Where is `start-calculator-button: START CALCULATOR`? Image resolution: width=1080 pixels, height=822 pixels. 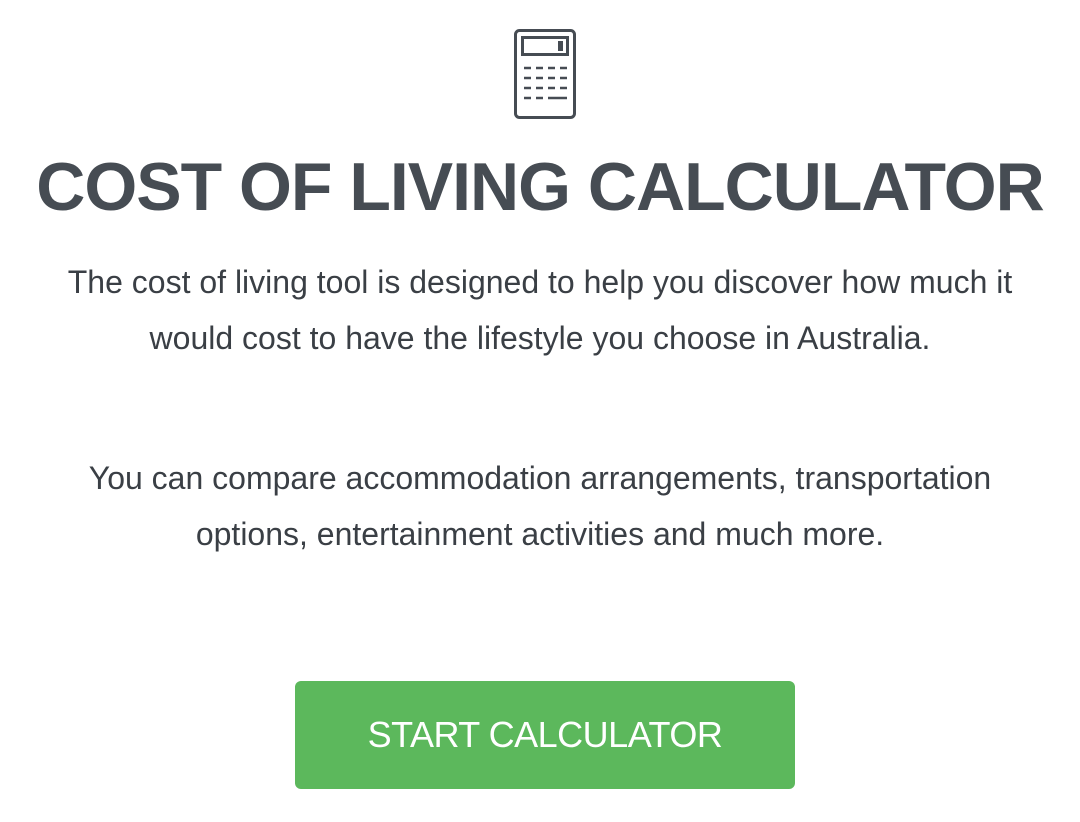
start-calculator-button: START CALCULATOR is located at coordinates (545, 735).